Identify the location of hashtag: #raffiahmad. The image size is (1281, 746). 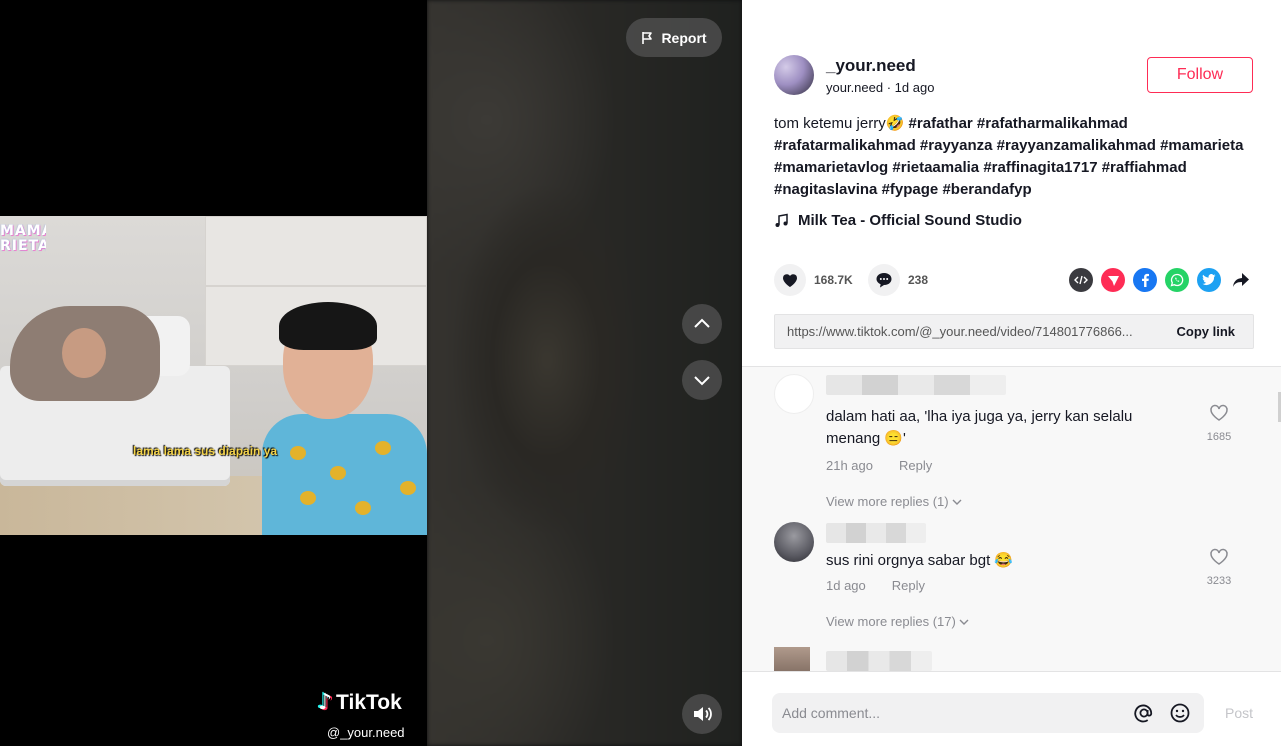
(1144, 167).